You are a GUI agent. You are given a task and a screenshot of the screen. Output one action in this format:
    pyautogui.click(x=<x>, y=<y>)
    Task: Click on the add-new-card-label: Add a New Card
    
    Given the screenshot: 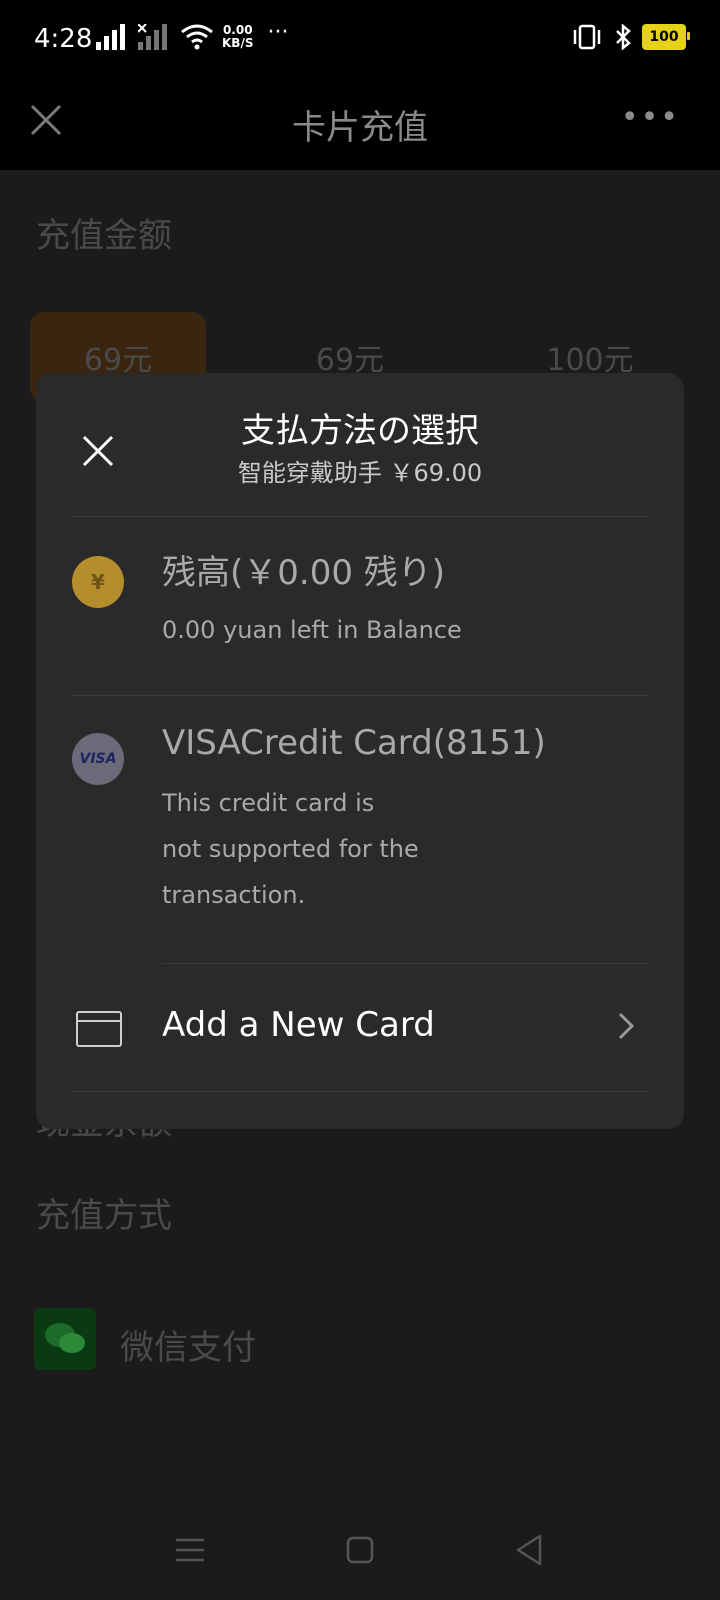 What is the action you would take?
    pyautogui.click(x=298, y=1025)
    